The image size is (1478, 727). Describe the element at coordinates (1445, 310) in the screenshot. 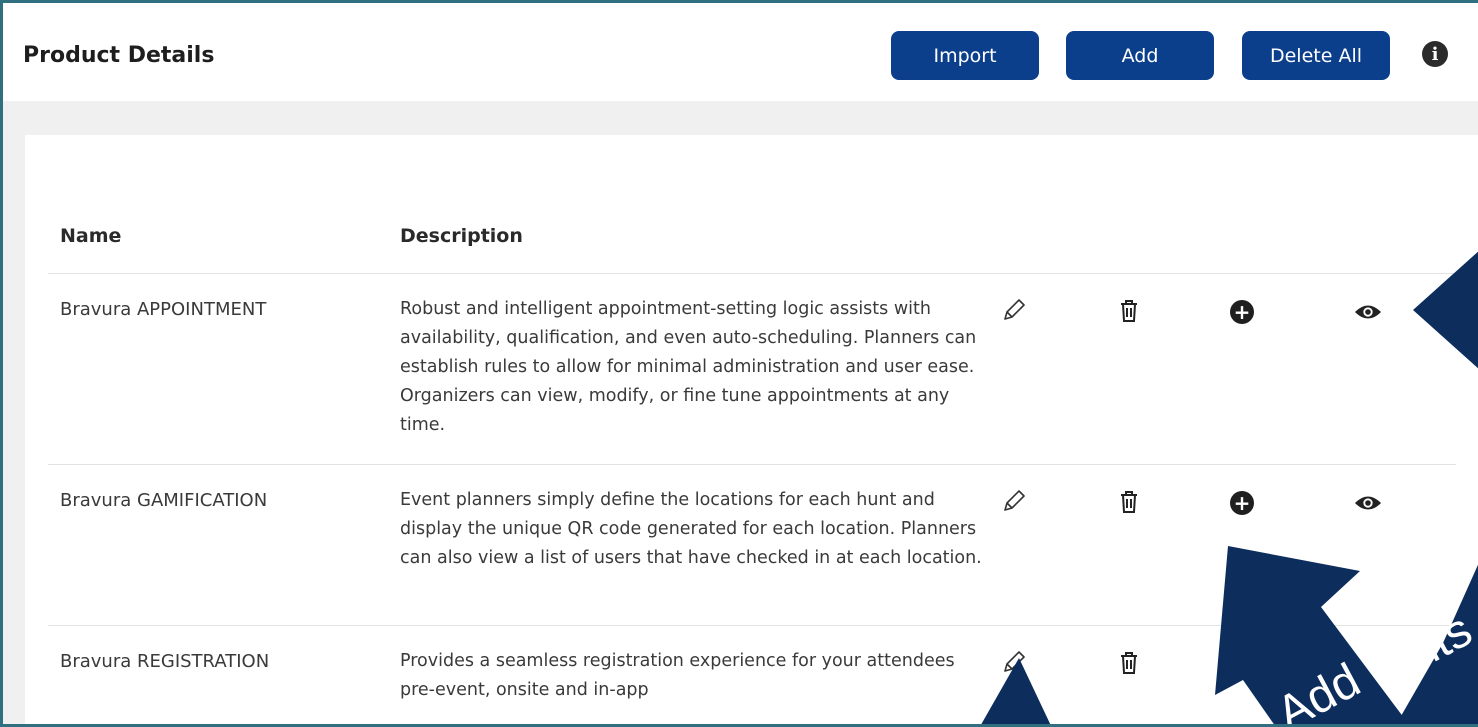

I see `arrow-pointing-to-eye` at that location.